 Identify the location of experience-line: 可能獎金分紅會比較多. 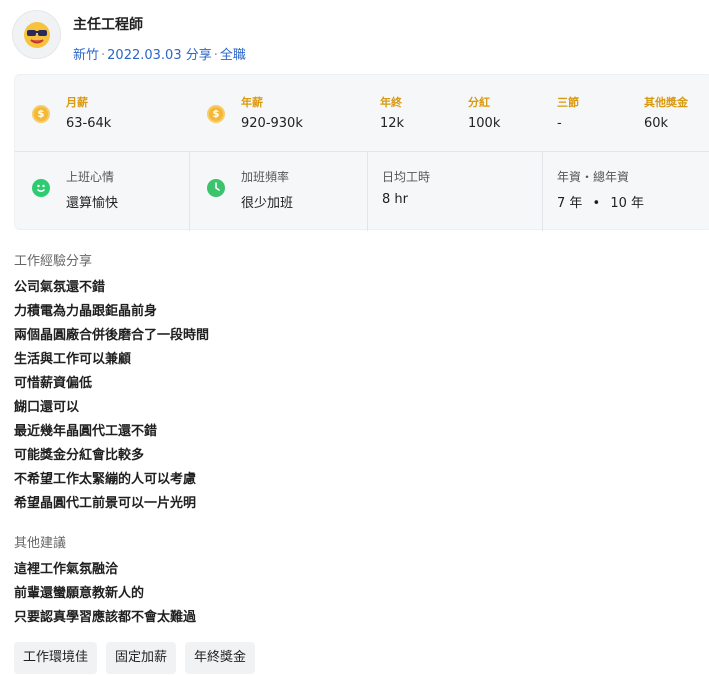
(79, 455).